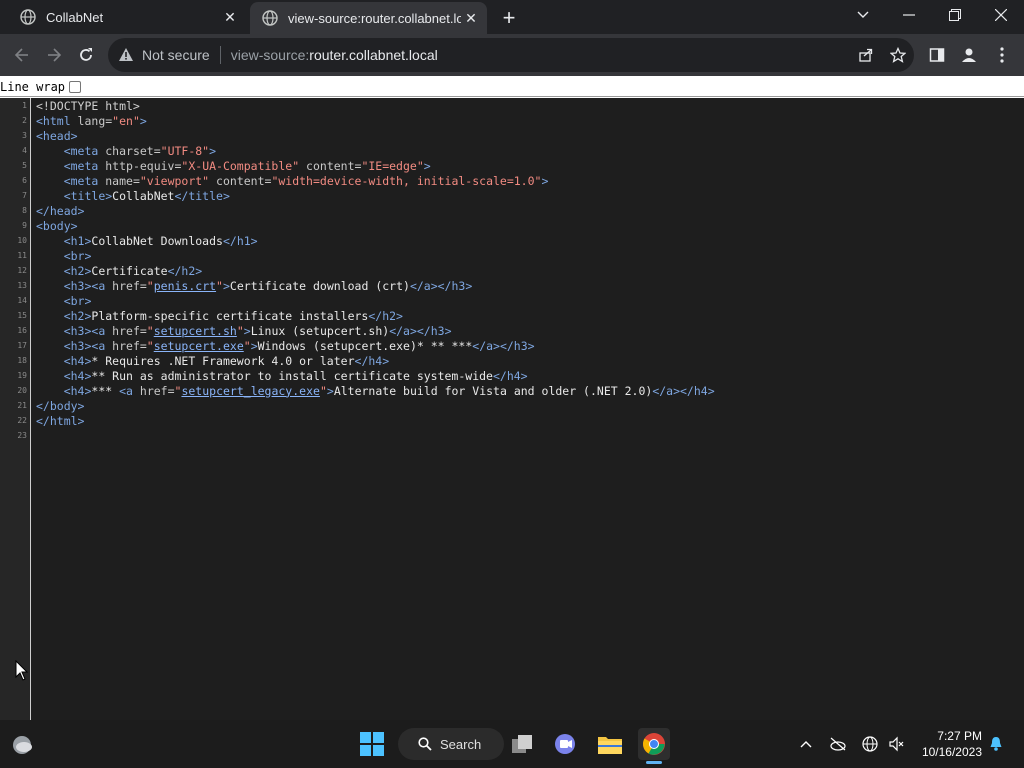 This screenshot has height=768, width=1024. What do you see at coordinates (896, 744) in the screenshot?
I see `speaker-muted-icon` at bounding box center [896, 744].